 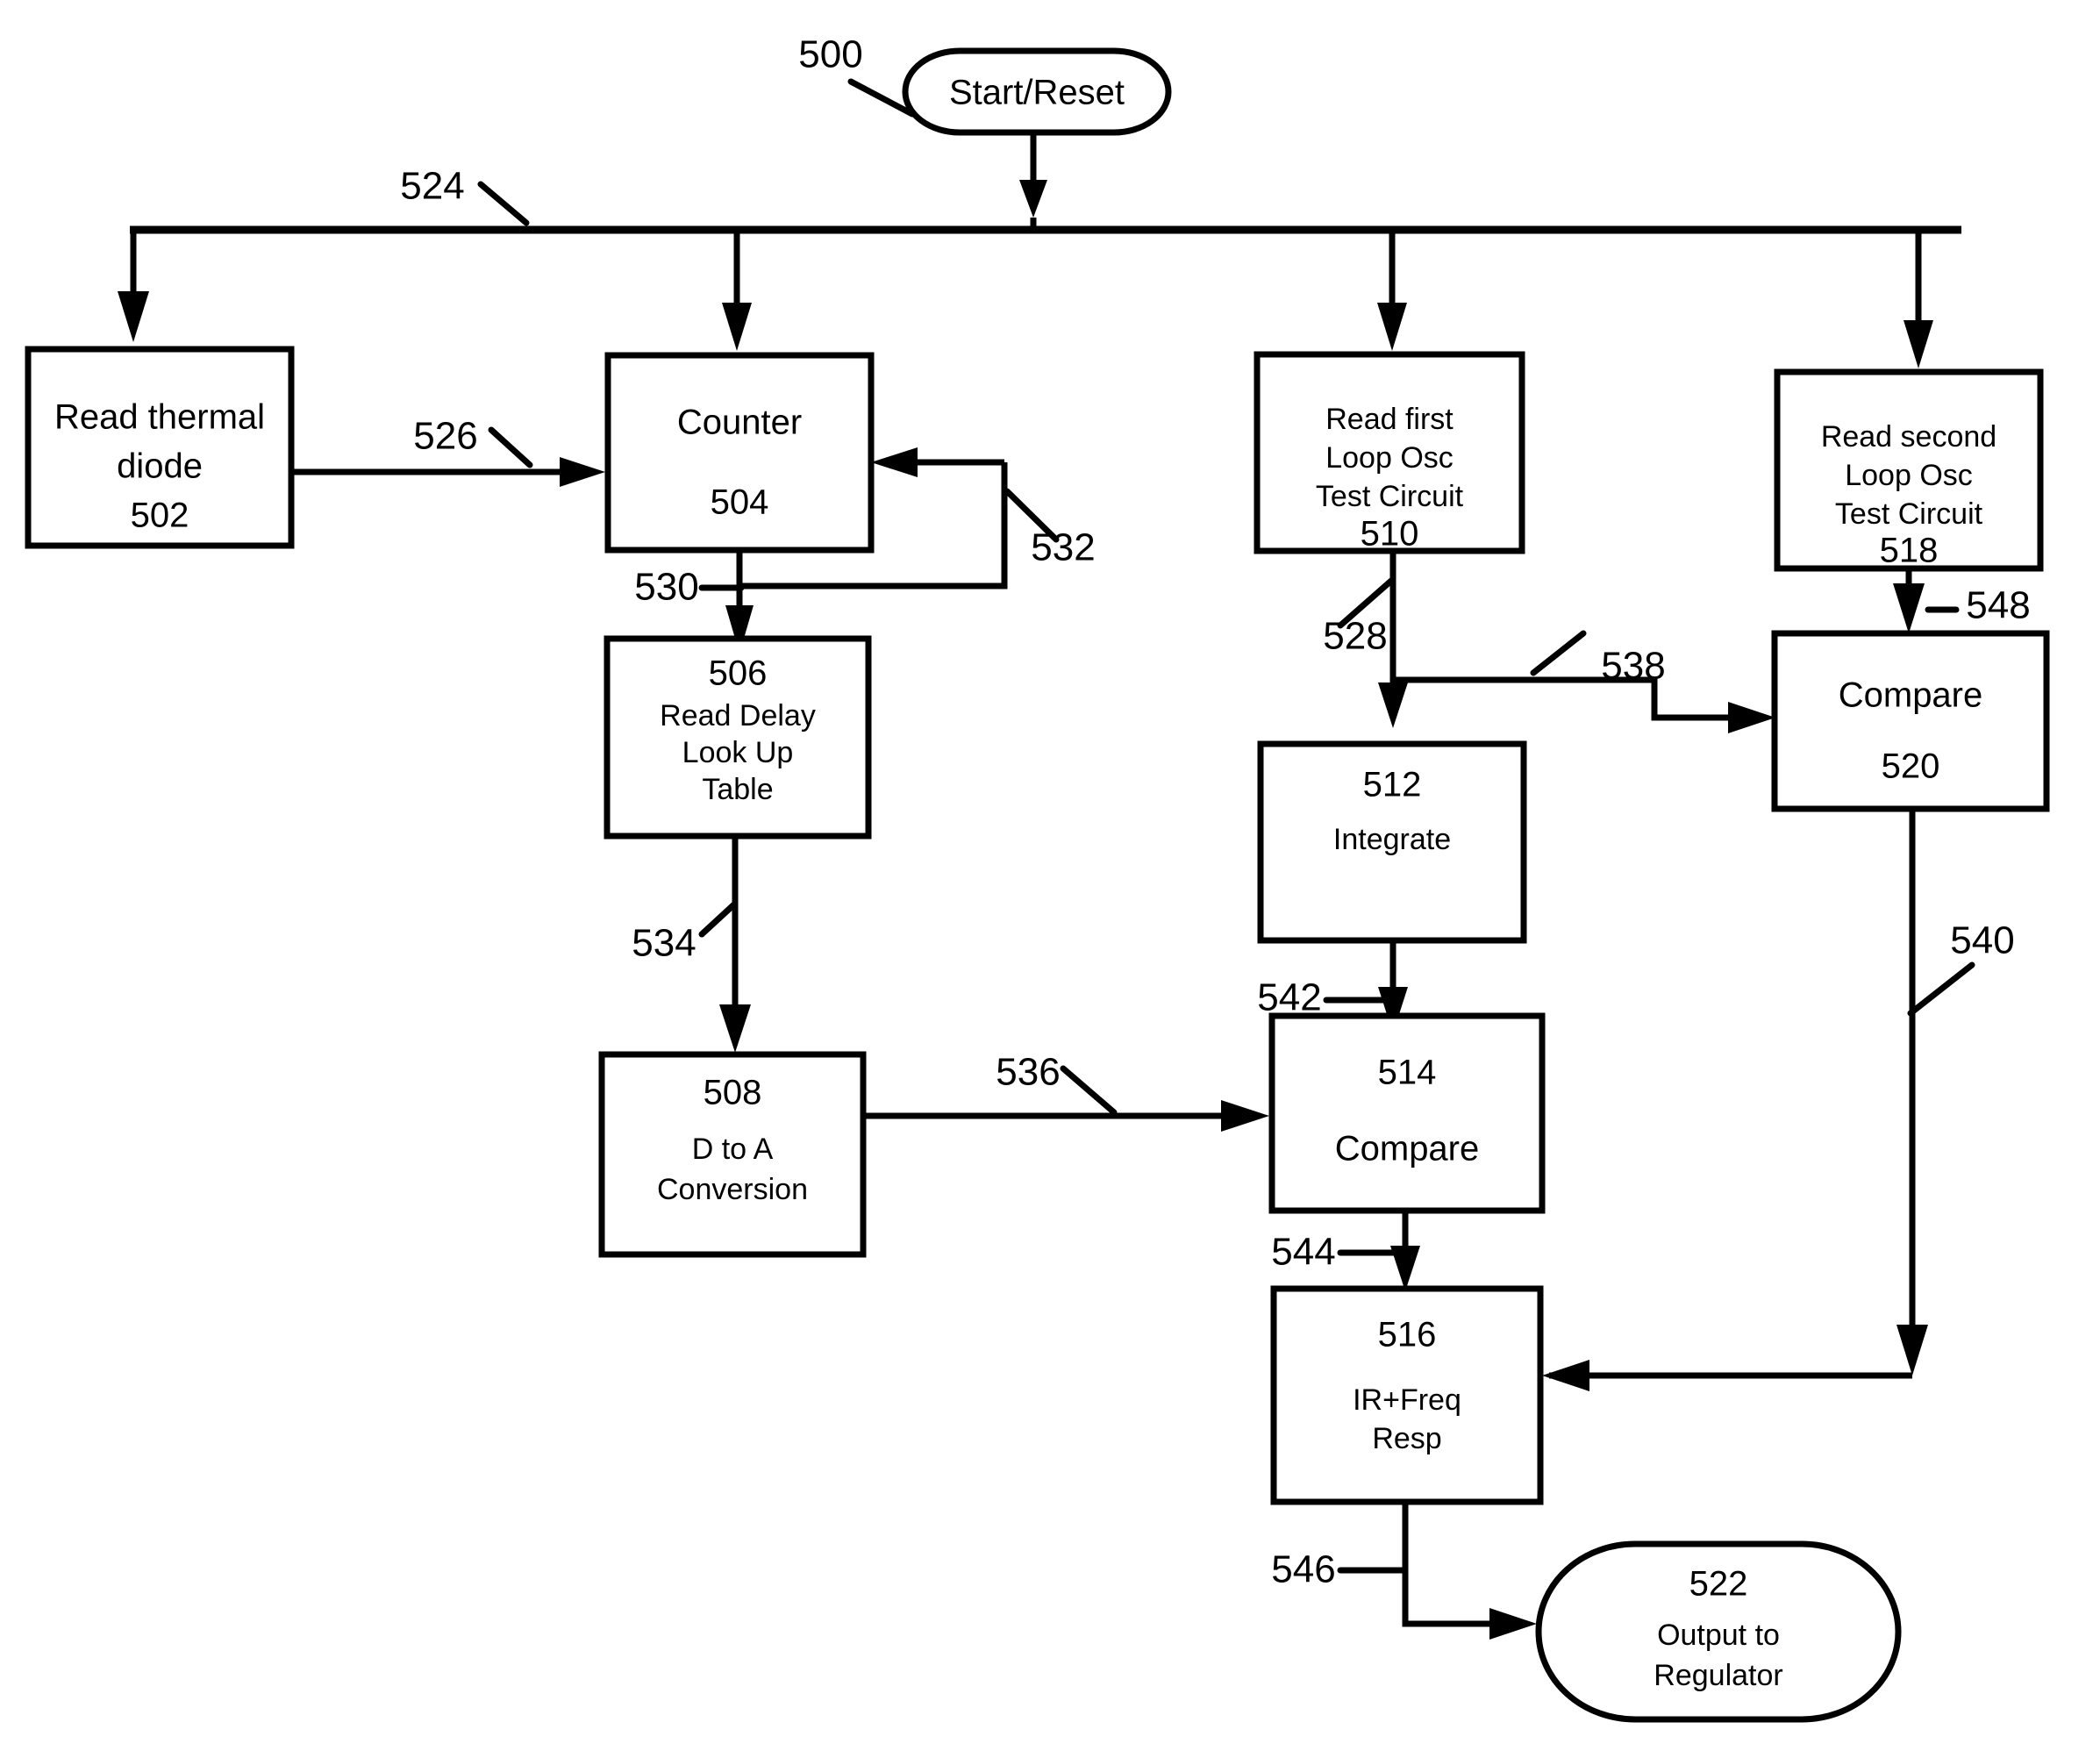 What do you see at coordinates (739, 453) in the screenshot?
I see `node-counter: Counter 504` at bounding box center [739, 453].